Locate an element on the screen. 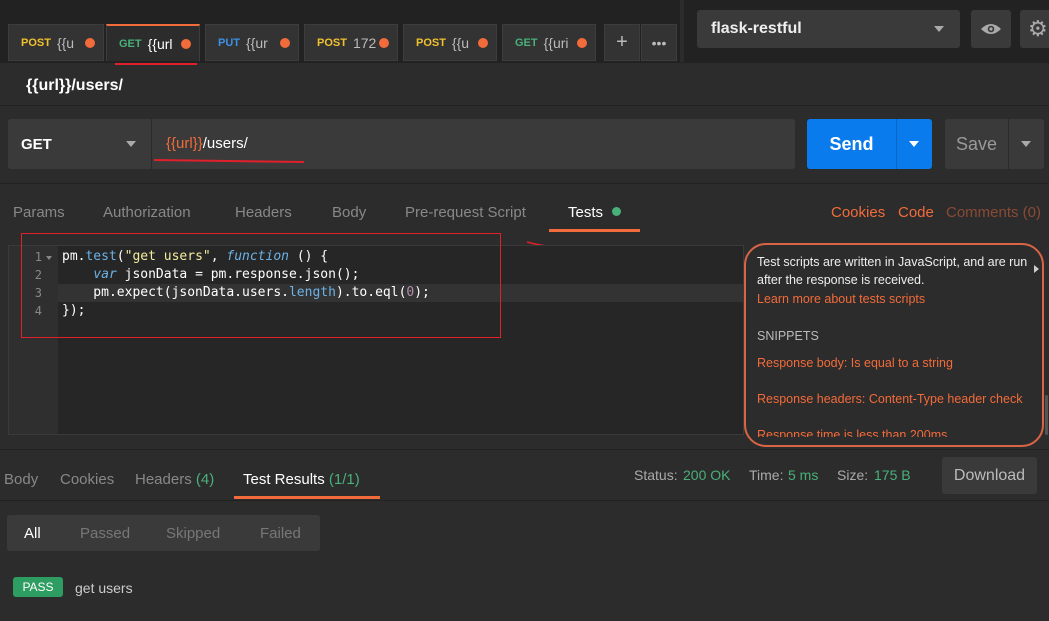  tab-body: Body is located at coordinates (349, 212).